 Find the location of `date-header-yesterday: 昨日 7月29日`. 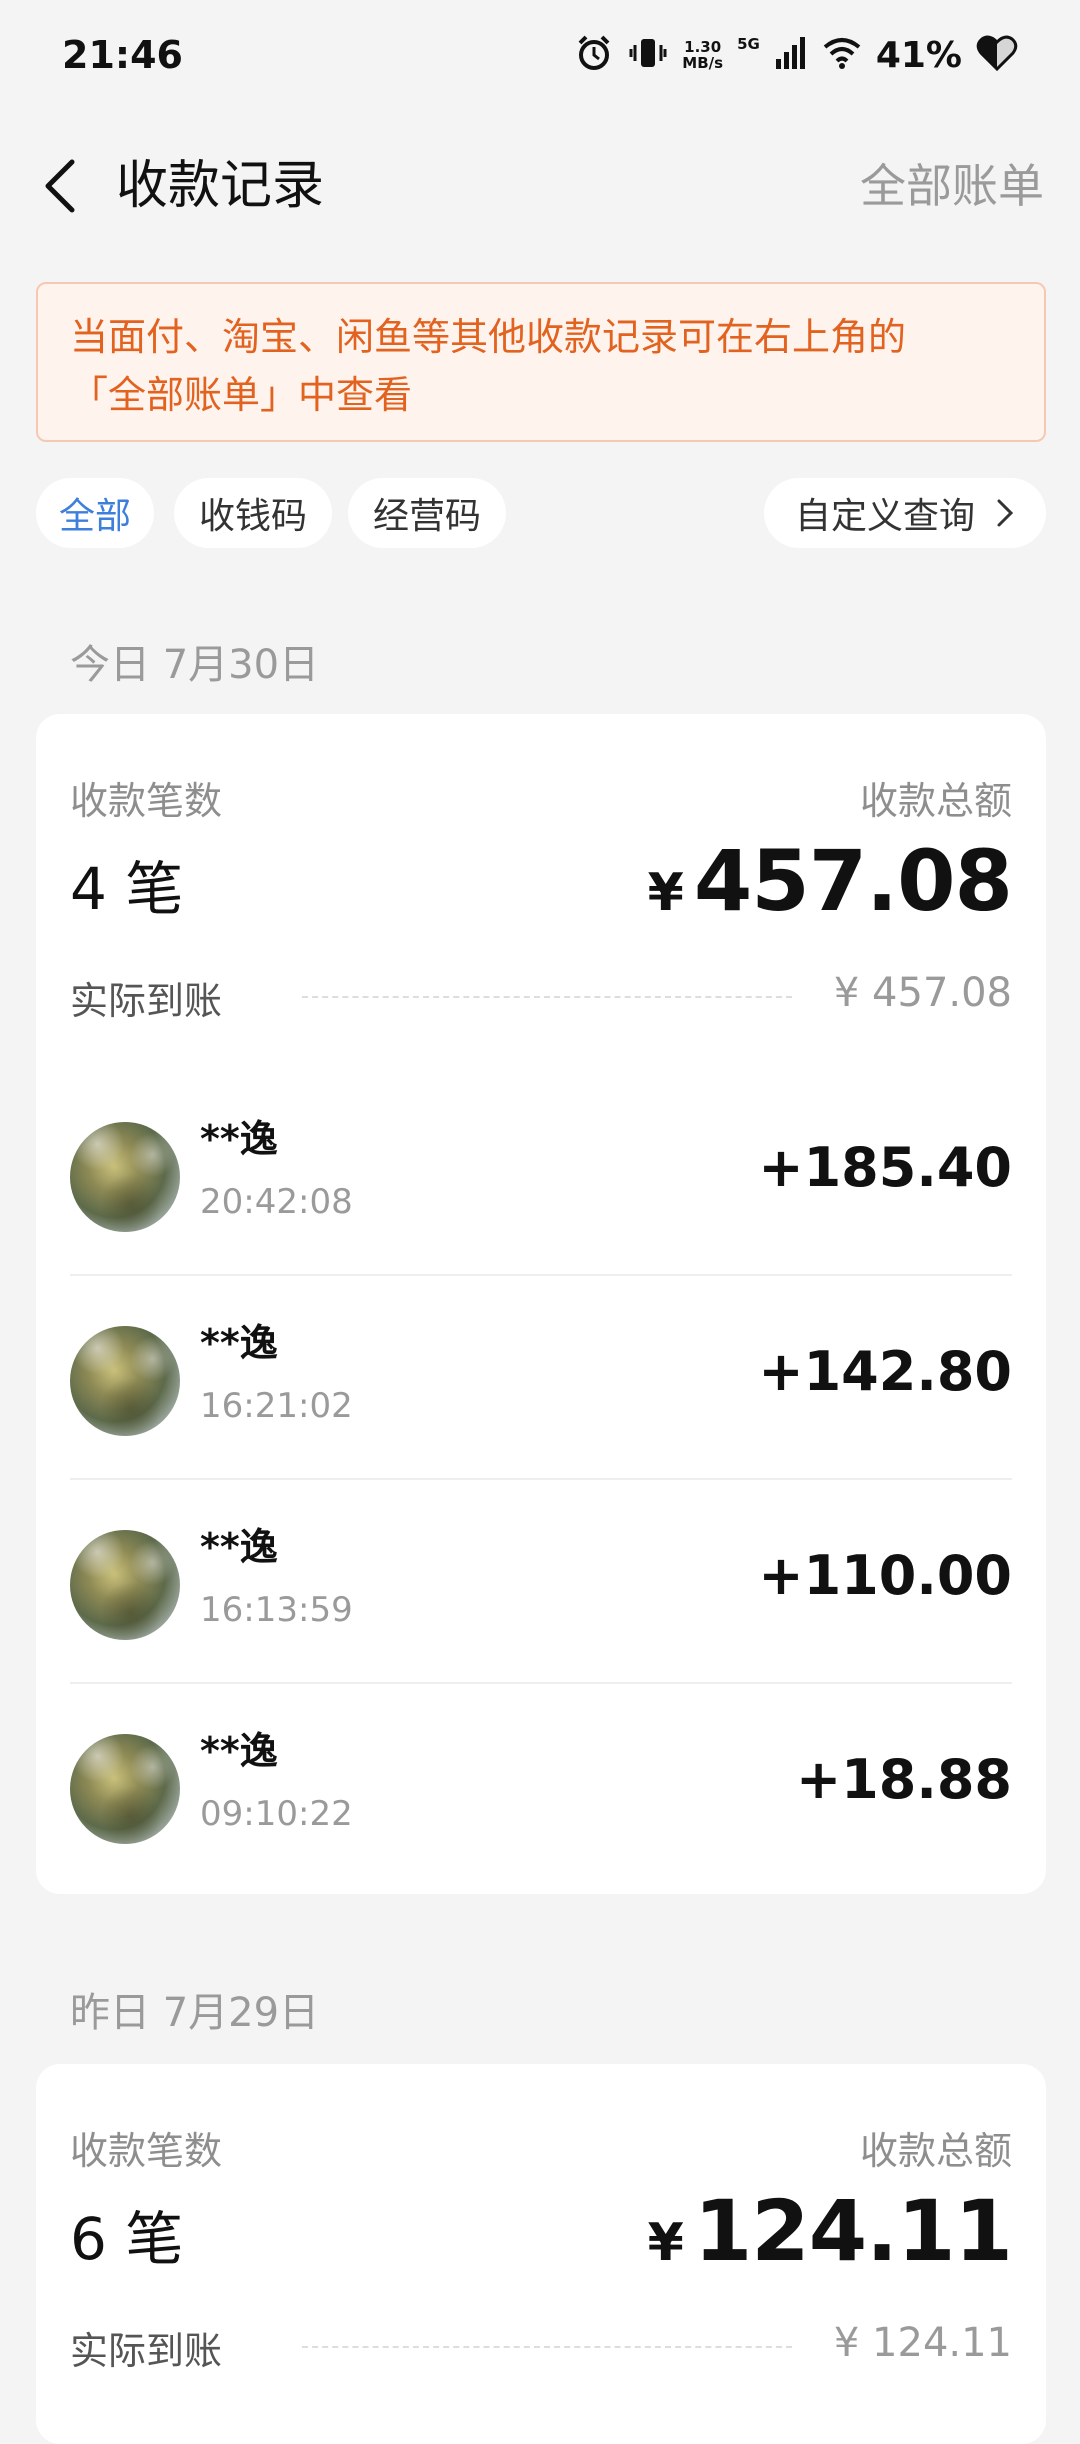

date-header-yesterday: 昨日 7月29日 is located at coordinates (195, 2013).